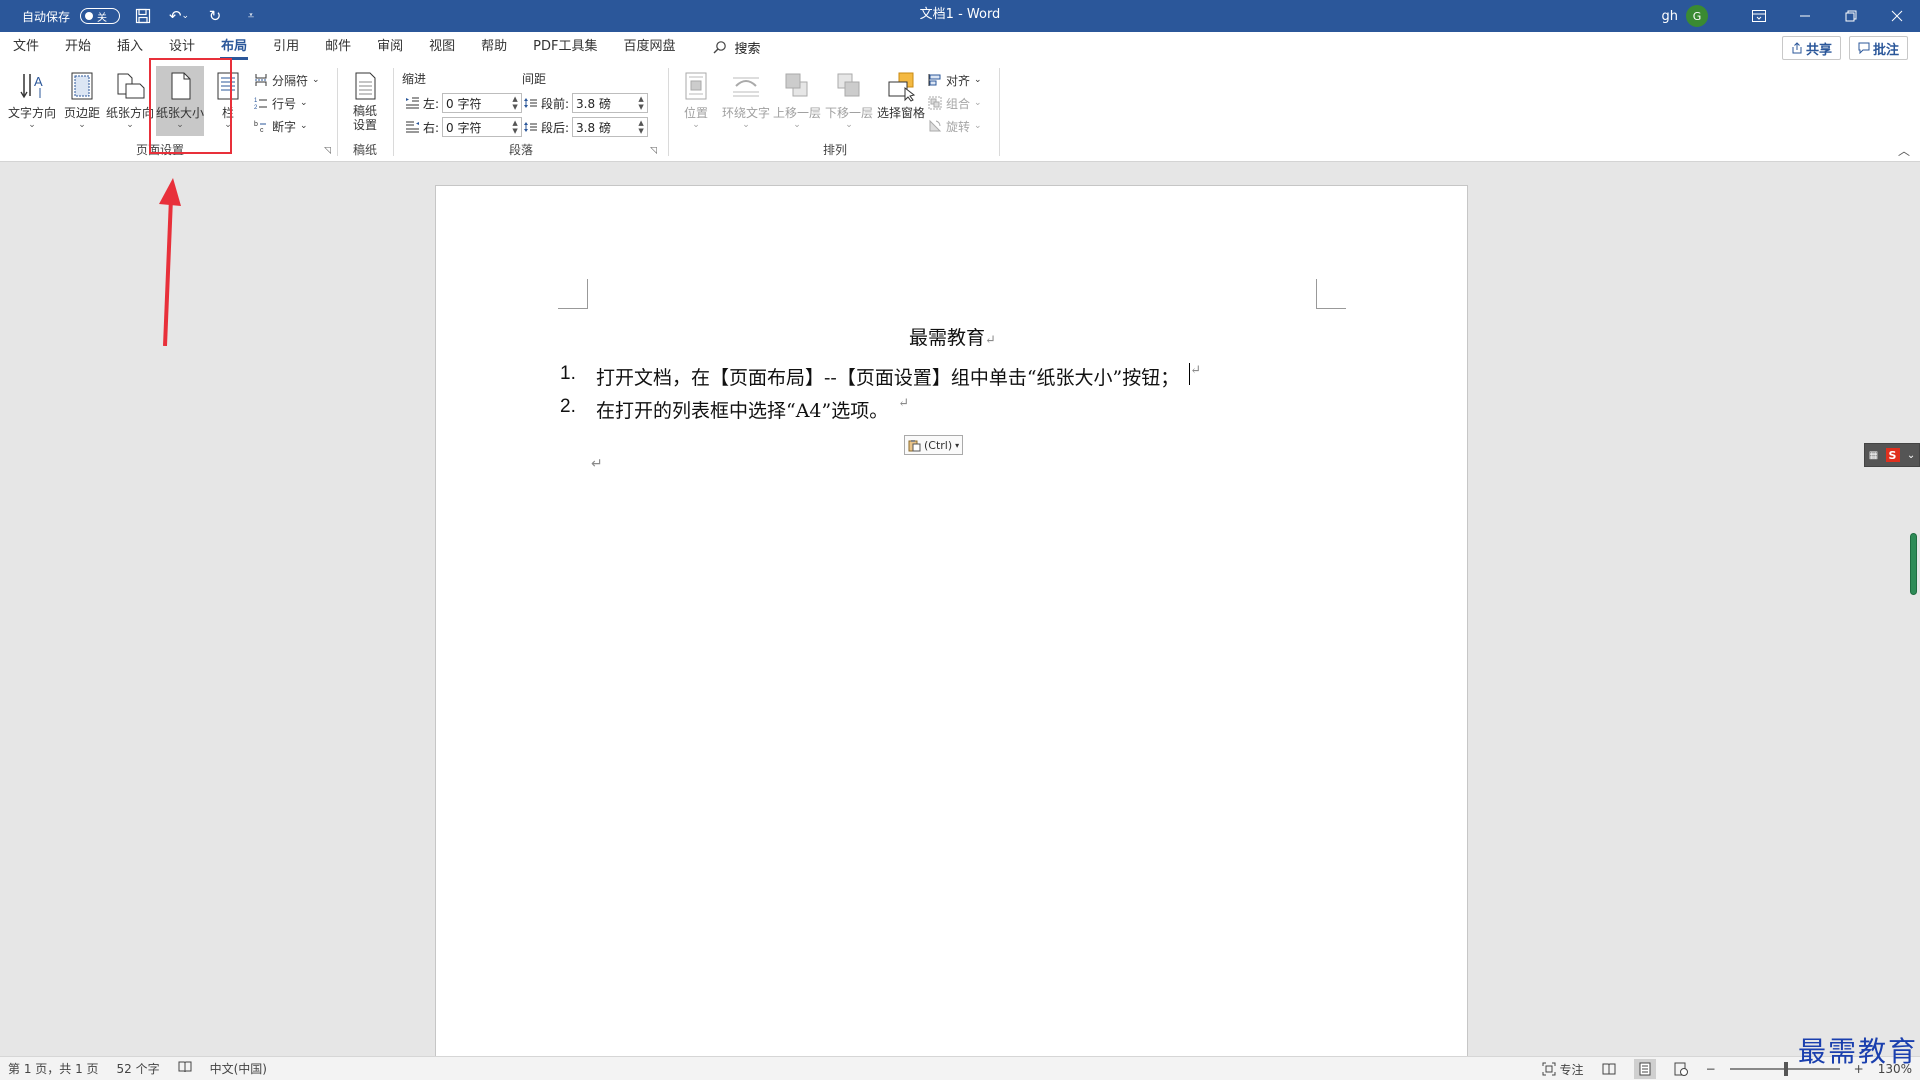 This screenshot has height=1080, width=1920. Describe the element at coordinates (797, 101) in the screenshot. I see `bring-forward-button: 上移一层 ⌄` at that location.